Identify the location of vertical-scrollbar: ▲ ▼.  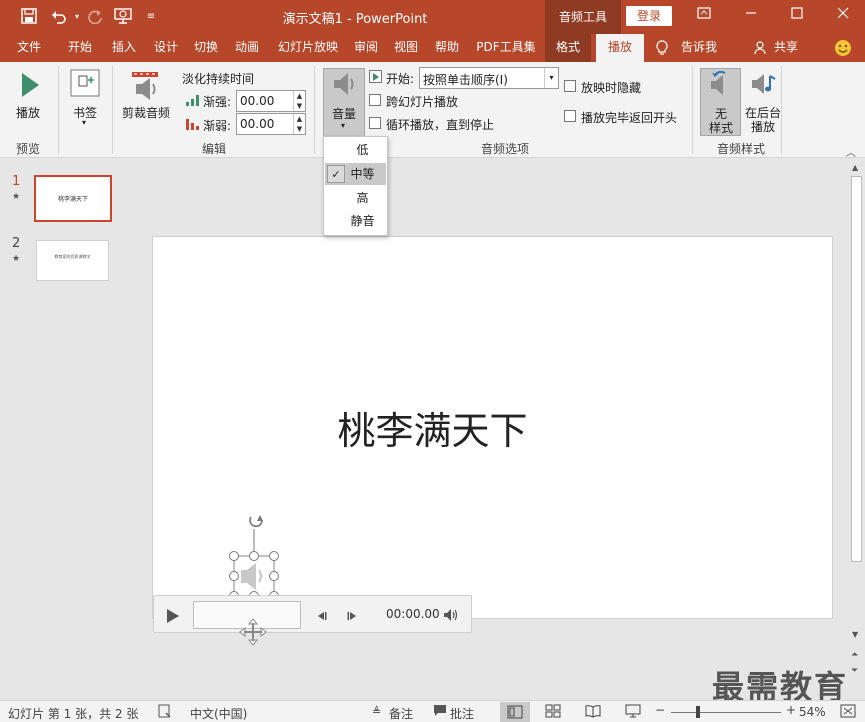
(856, 402).